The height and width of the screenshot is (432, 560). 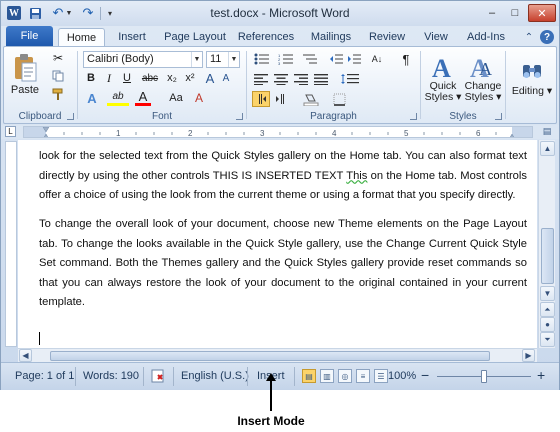 What do you see at coordinates (350, 79) in the screenshot?
I see `line-spacing-icon` at bounding box center [350, 79].